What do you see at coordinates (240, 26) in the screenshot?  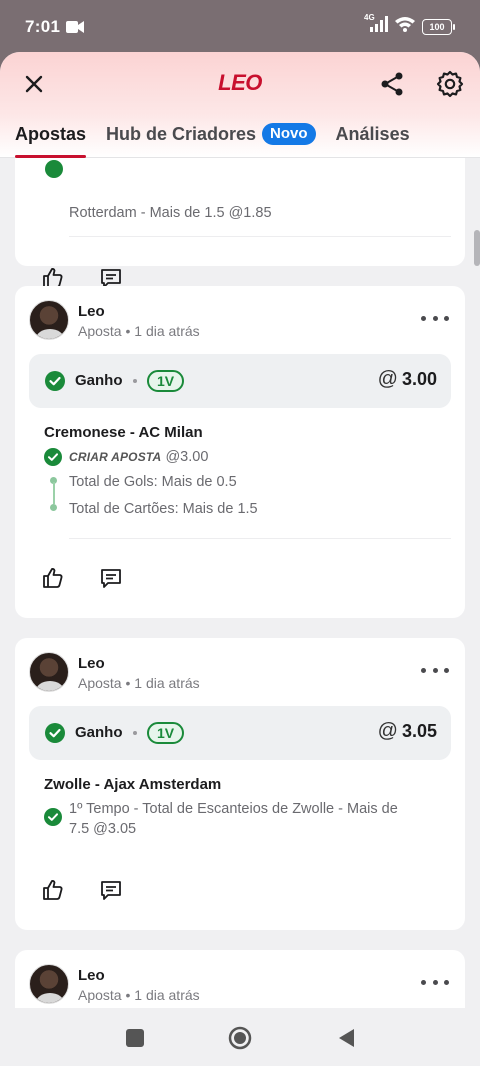 I see `status-bar: 7:01 4G 100` at bounding box center [240, 26].